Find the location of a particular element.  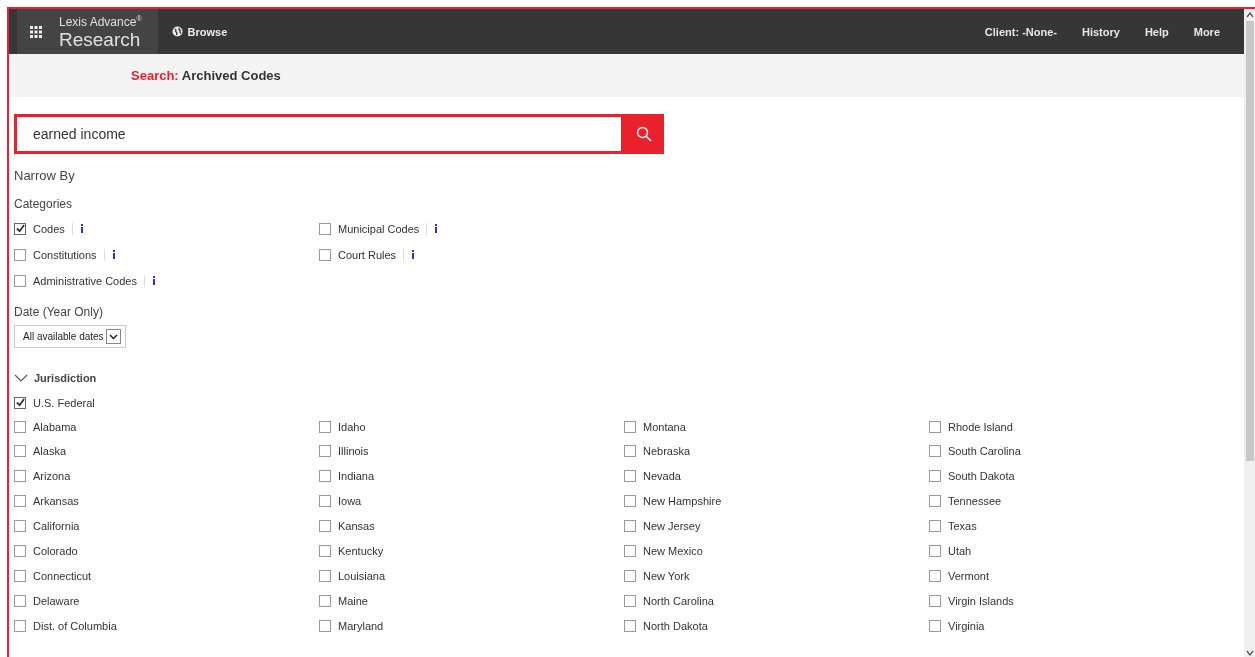

jurisdiction-label: Maryland is located at coordinates (361, 625).